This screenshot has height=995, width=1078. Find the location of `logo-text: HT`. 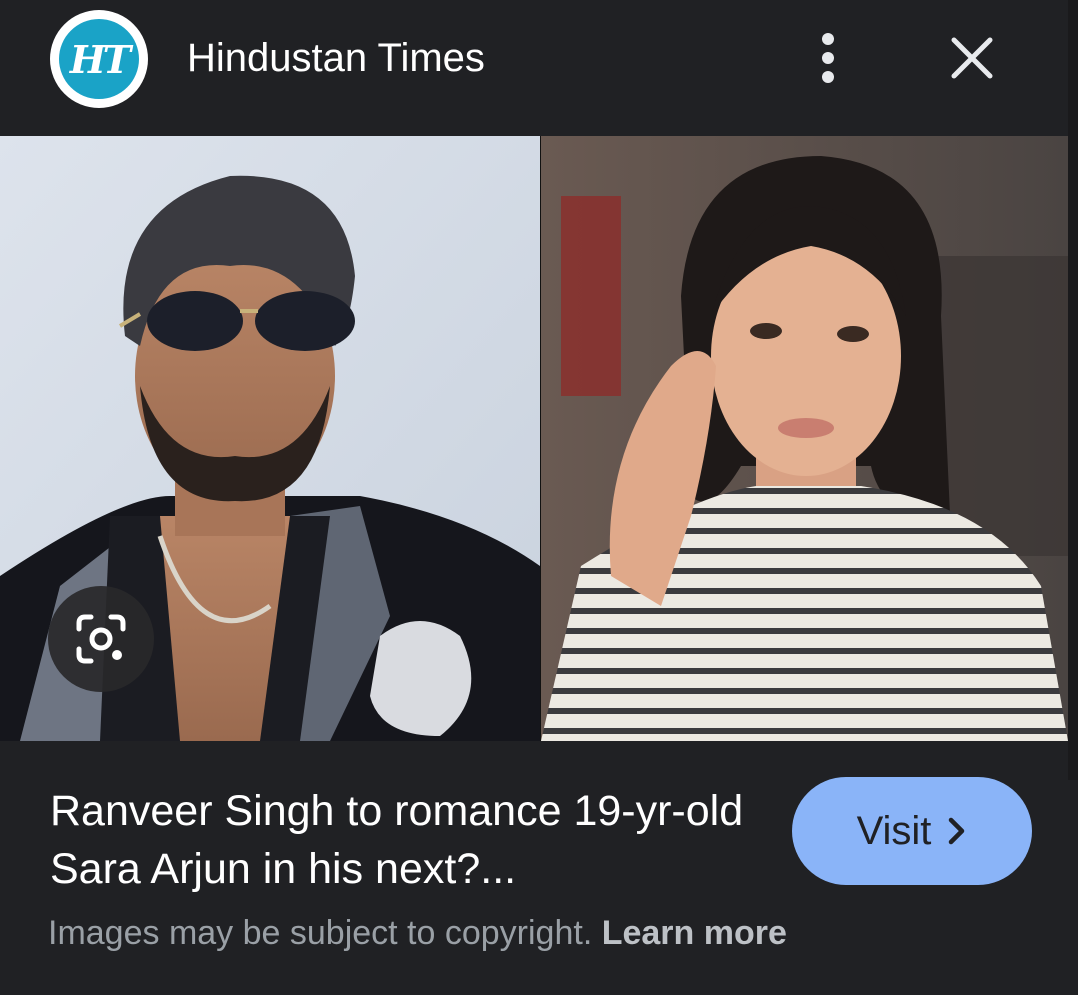

logo-text: HT is located at coordinates (100, 59).